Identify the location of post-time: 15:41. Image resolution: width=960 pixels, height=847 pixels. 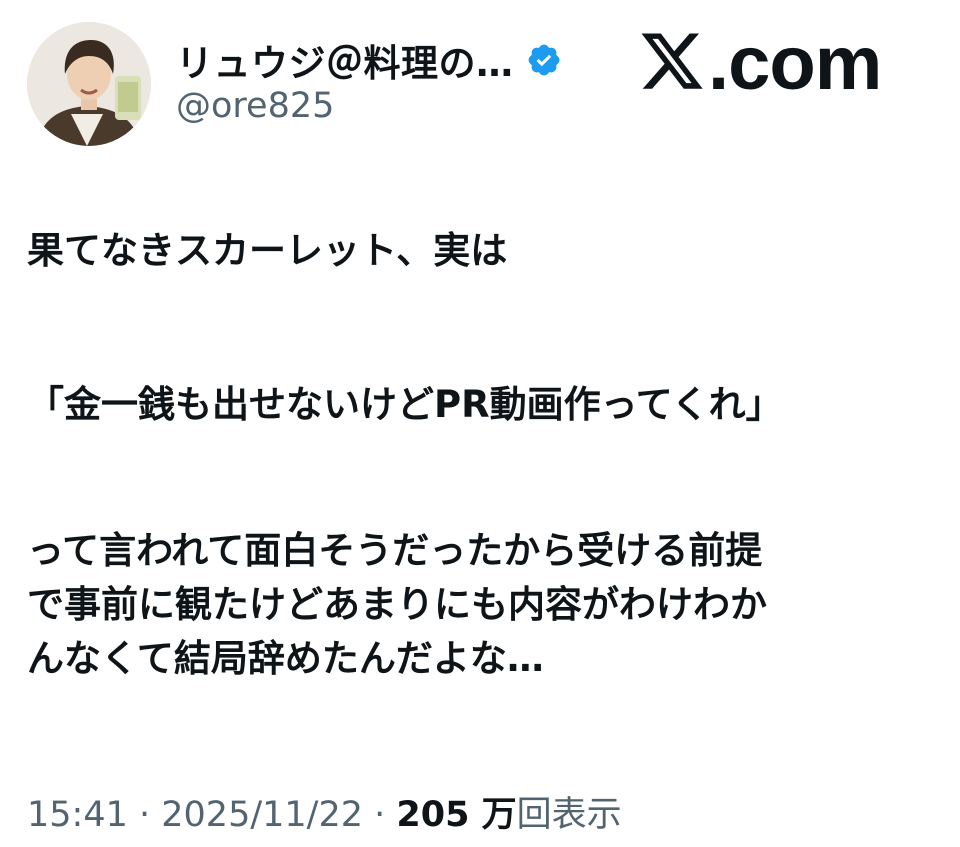
(77, 815).